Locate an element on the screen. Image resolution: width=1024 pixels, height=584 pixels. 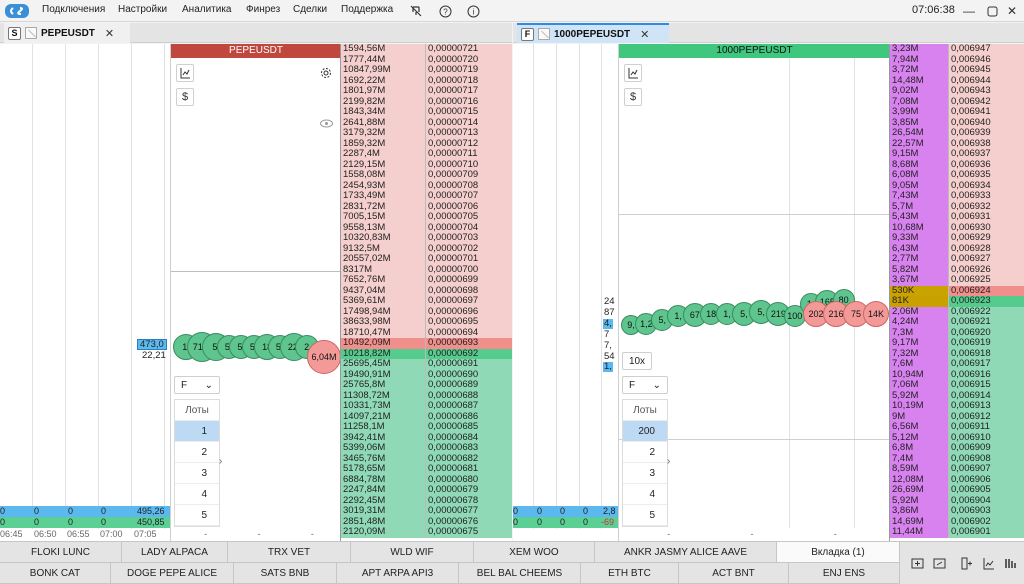
menu-analytics: Аналитика is located at coordinates (207, 9).